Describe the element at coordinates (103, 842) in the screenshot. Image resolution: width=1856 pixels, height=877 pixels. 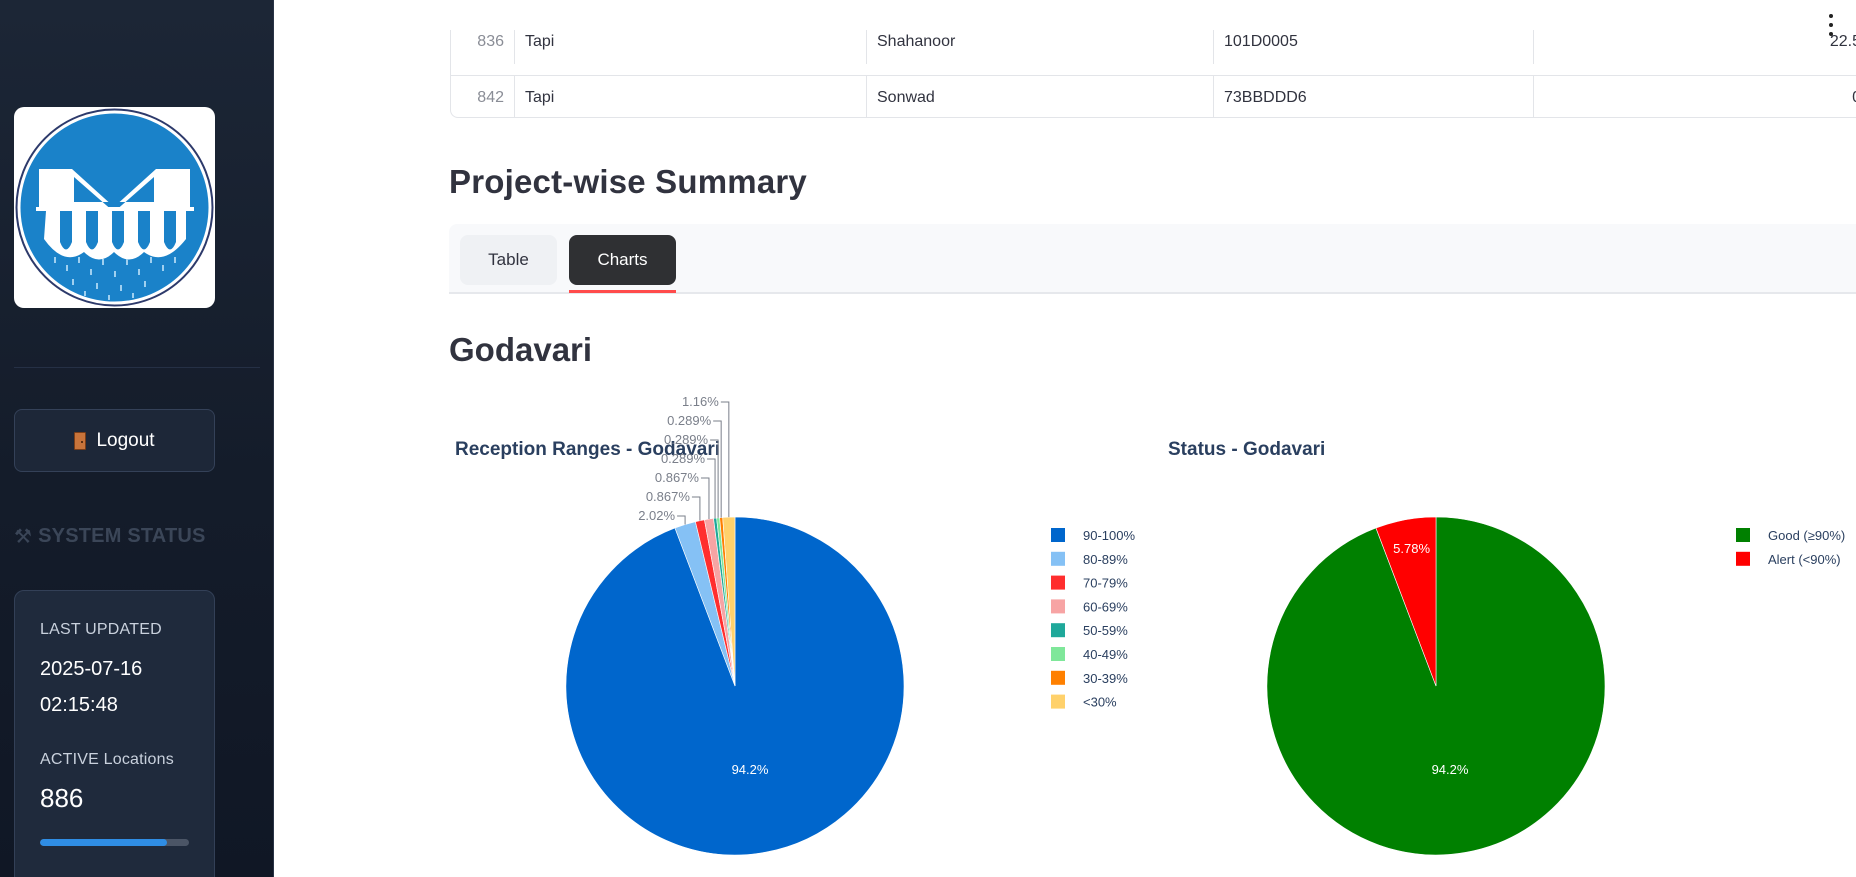
I see `active-locations-progress-fill` at that location.